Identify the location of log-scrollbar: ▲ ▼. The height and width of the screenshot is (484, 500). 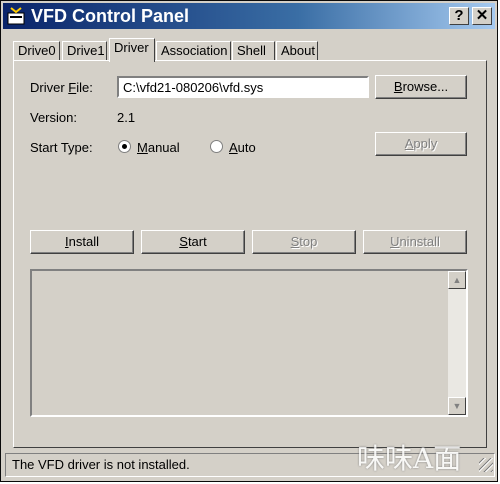
(457, 343).